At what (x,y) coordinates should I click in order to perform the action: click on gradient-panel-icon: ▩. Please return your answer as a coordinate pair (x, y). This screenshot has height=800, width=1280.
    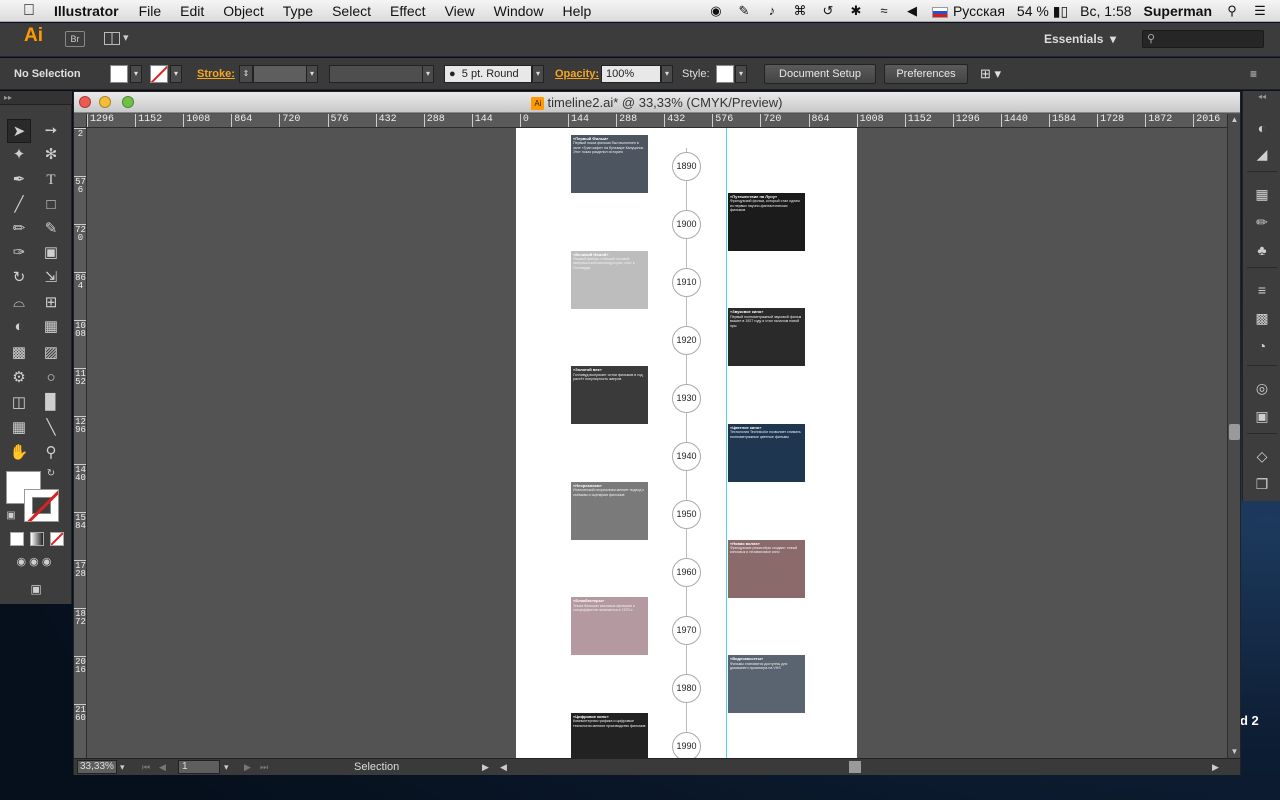
    Looking at the image, I should click on (1262, 318).